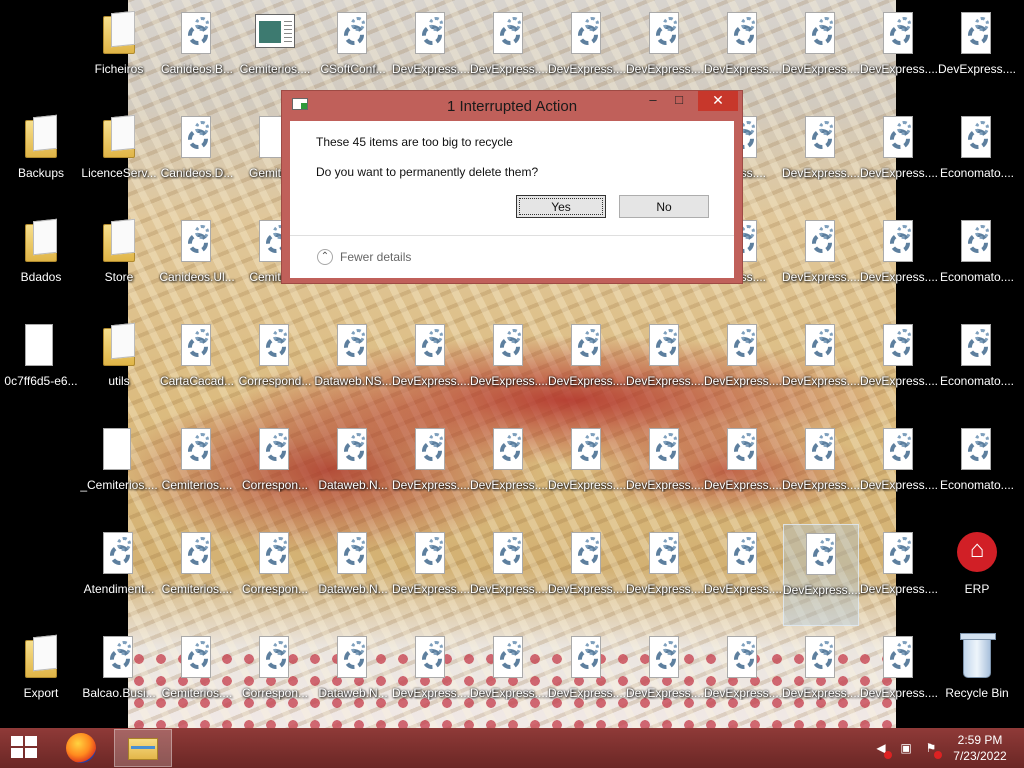 The height and width of the screenshot is (768, 1024). I want to click on start-button, so click(24, 748).